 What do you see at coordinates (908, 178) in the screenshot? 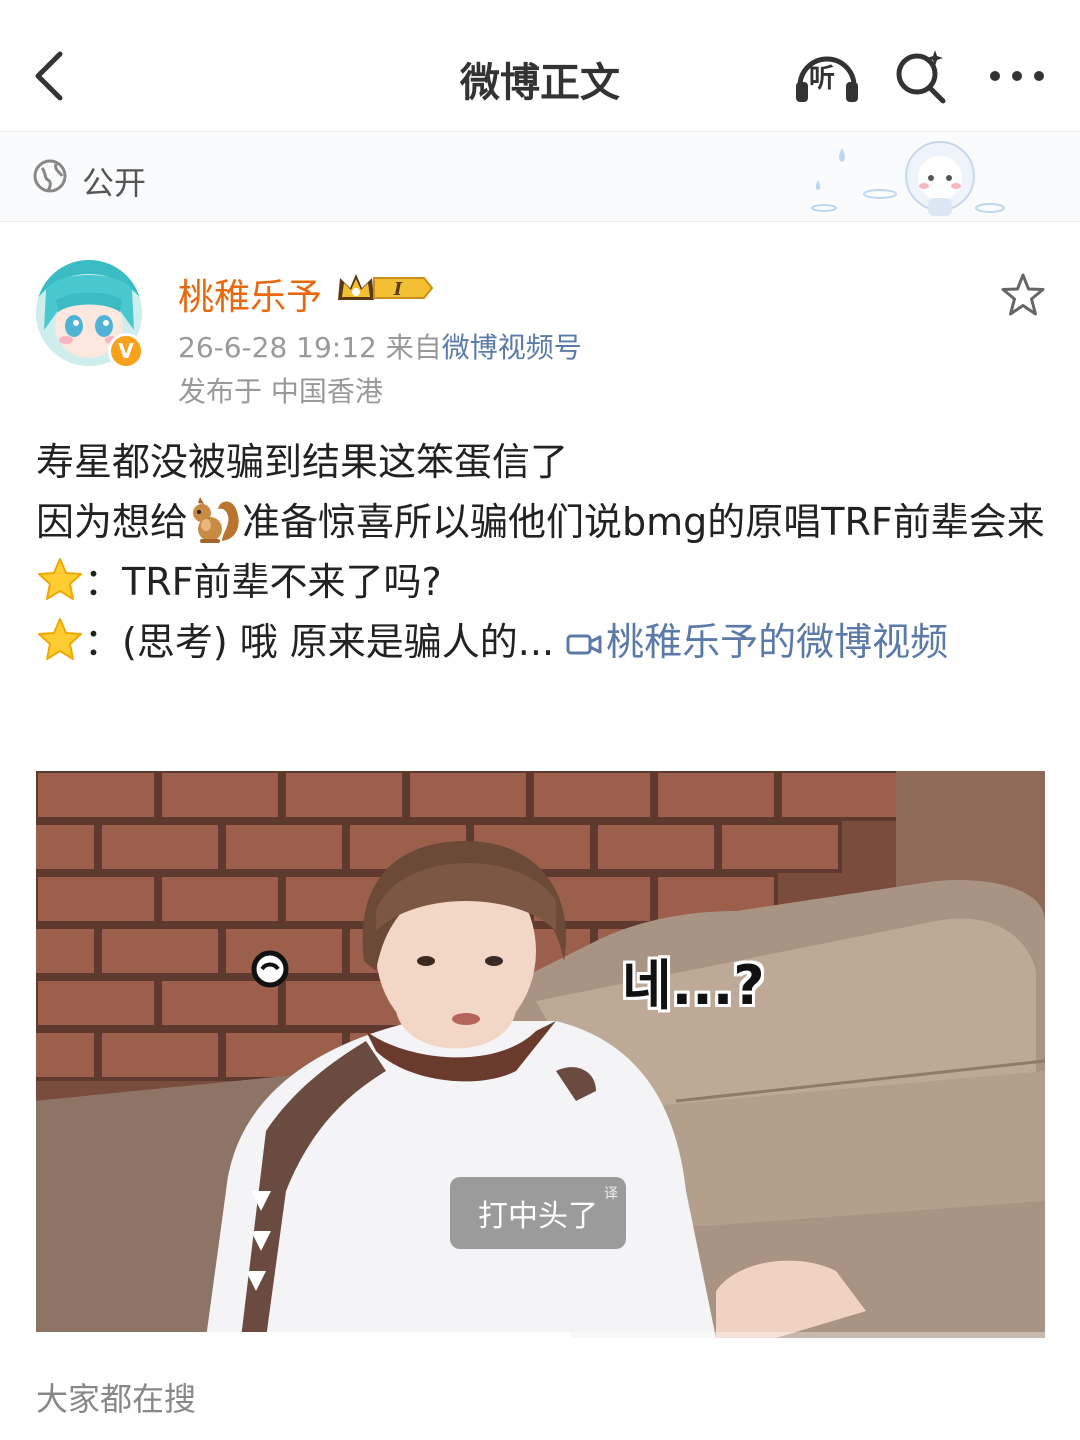
I see `decoration-sticker-icon` at bounding box center [908, 178].